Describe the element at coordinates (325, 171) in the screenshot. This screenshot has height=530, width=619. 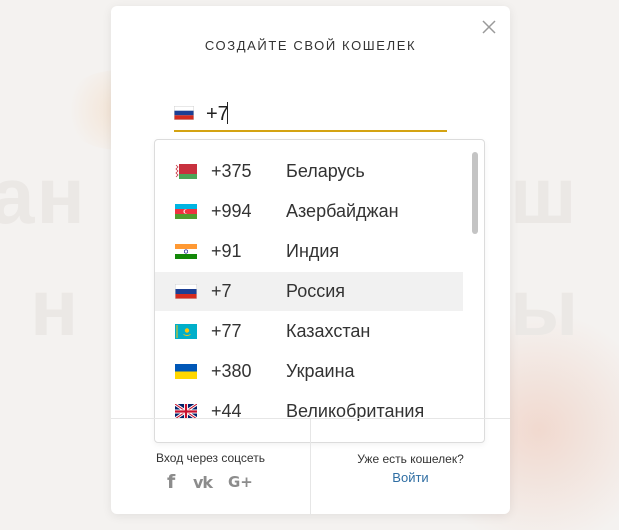
I see `country-name: Беларусь` at that location.